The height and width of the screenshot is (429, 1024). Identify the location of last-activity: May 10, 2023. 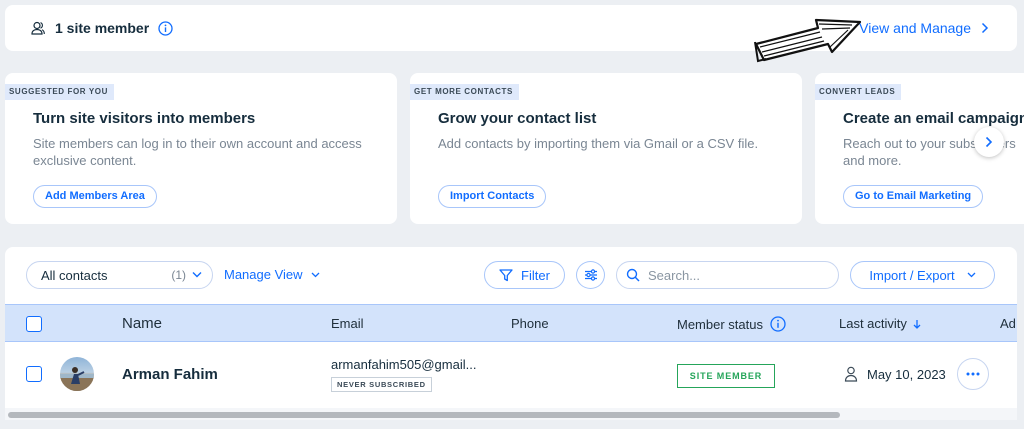
(895, 374).